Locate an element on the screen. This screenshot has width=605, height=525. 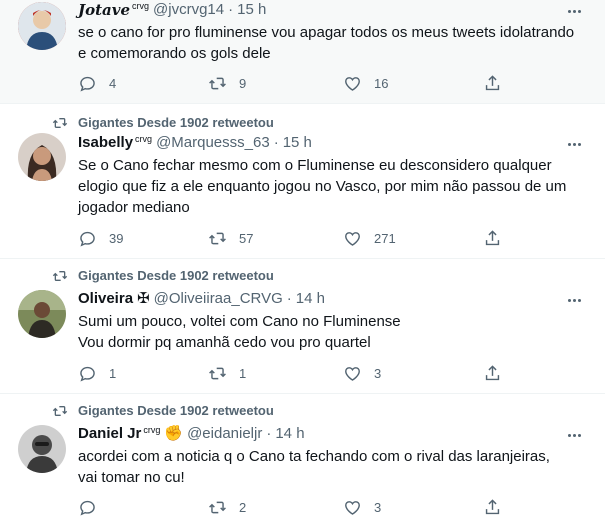
like-button: 16 is located at coordinates (365, 83).